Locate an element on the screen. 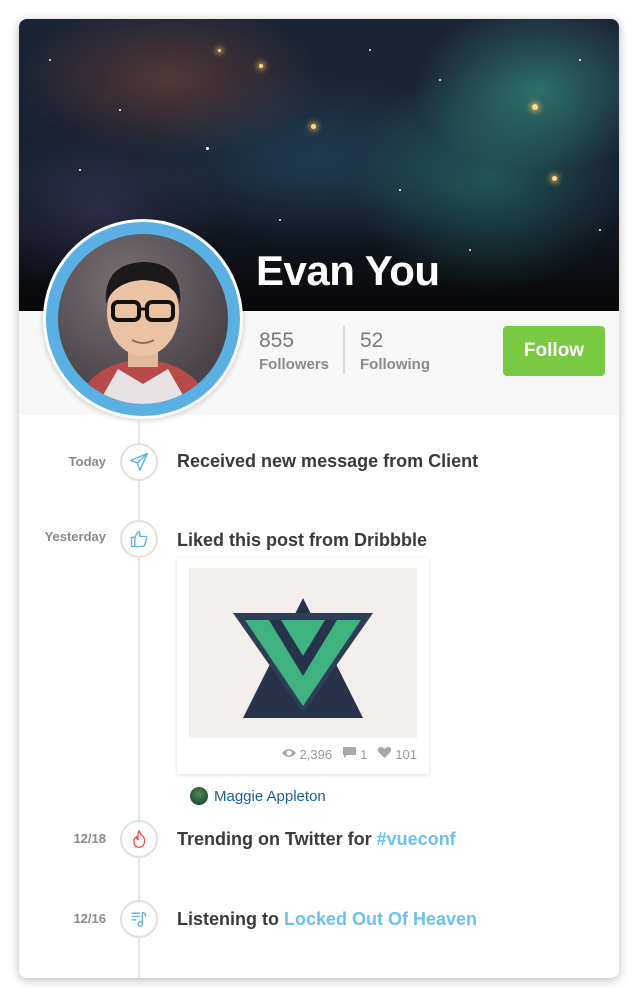 The width and height of the screenshot is (638, 997). stats-divider is located at coordinates (344, 350).